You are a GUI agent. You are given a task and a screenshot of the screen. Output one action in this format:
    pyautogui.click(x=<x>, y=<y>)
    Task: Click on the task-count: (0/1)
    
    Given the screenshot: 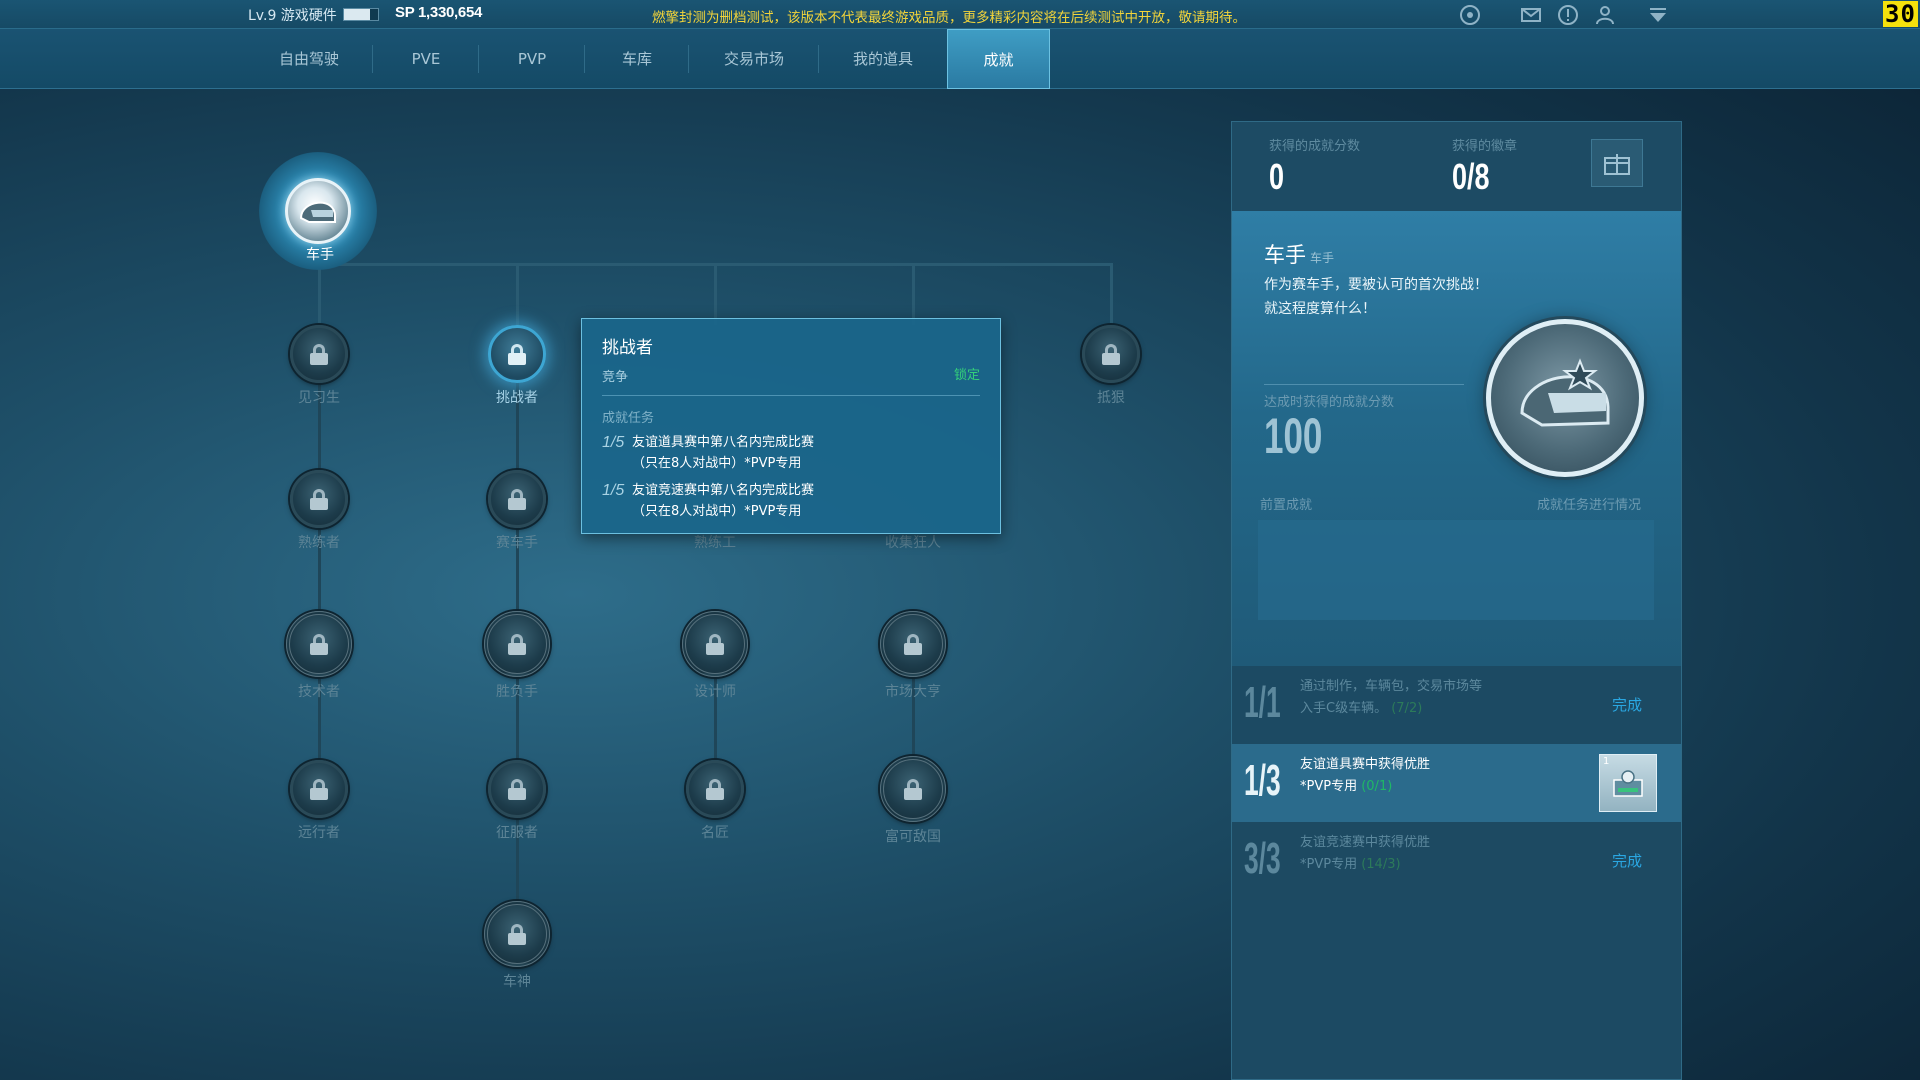 What is the action you would take?
    pyautogui.click(x=1377, y=786)
    